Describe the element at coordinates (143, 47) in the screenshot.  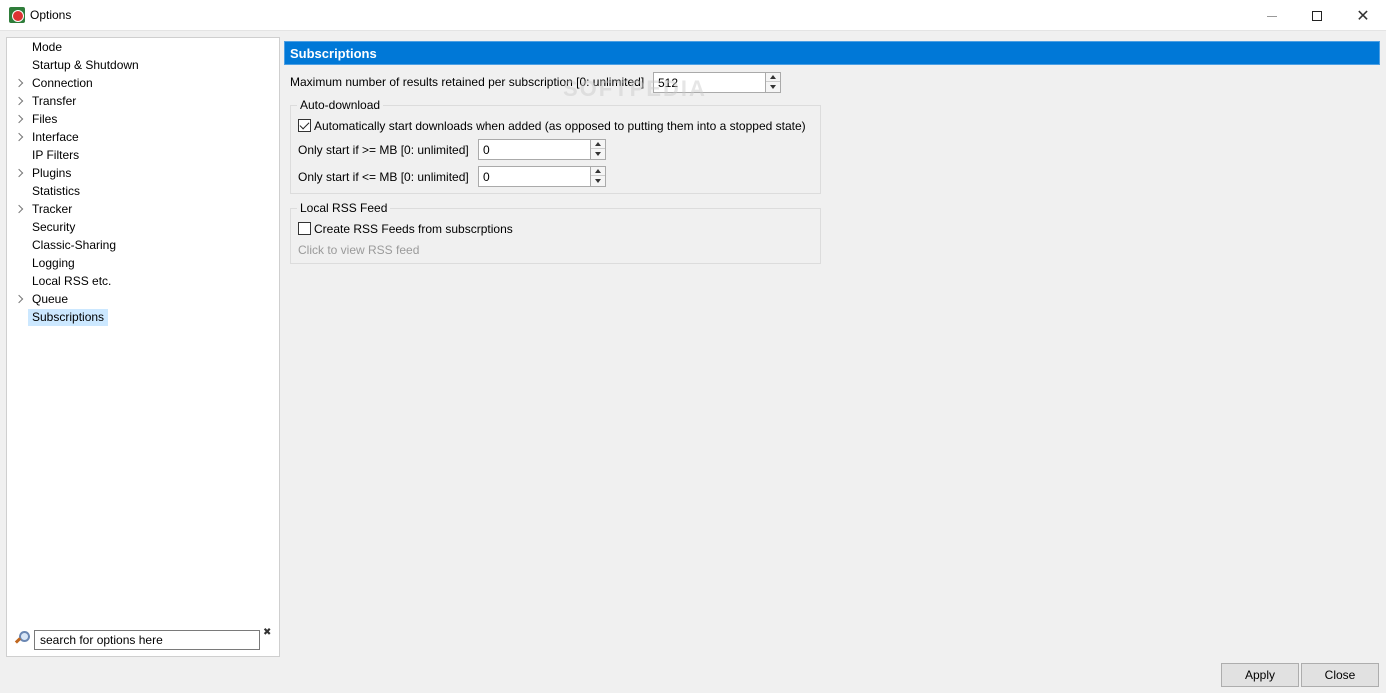
I see `tree-item-mode: Mode` at that location.